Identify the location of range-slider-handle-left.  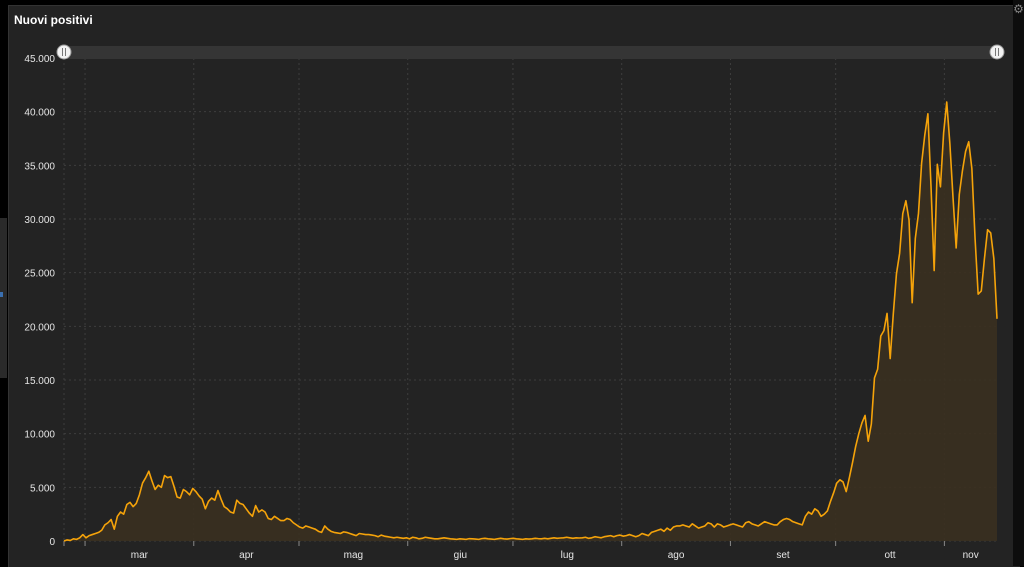
(64, 52).